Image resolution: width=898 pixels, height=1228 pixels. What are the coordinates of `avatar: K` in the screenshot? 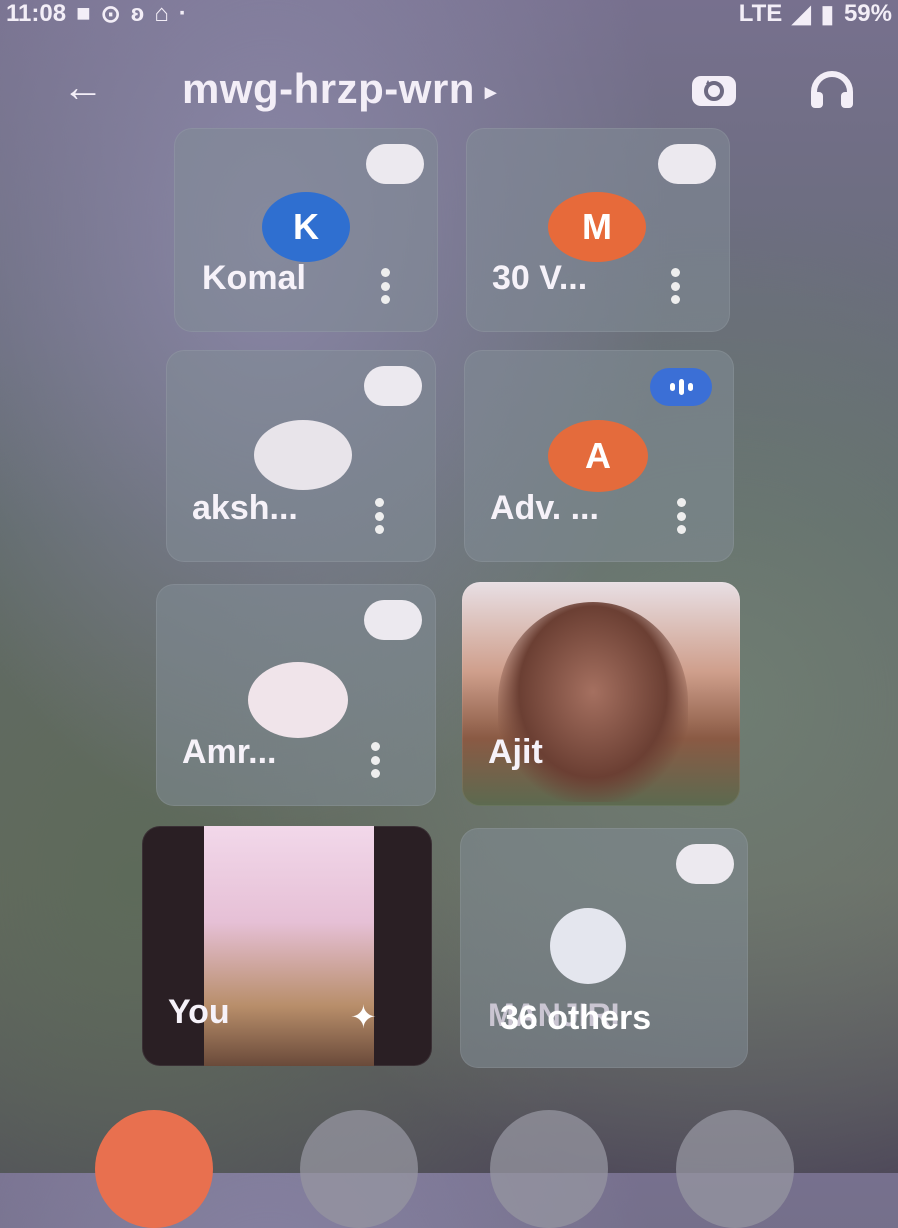 It's located at (306, 227).